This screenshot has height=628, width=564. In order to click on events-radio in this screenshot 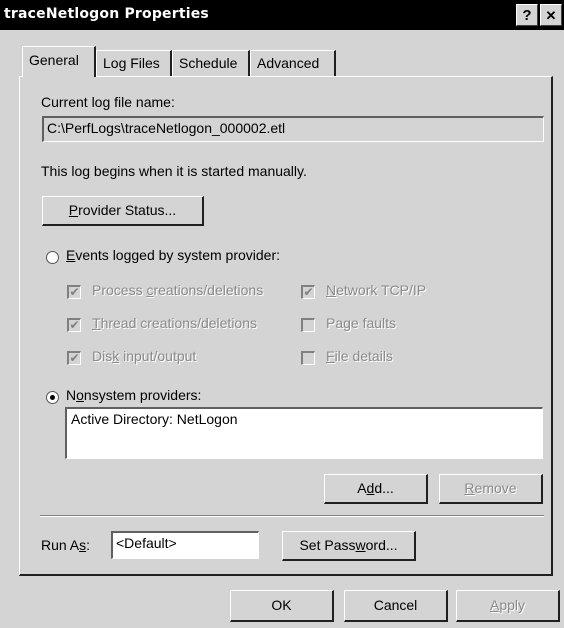, I will do `click(52, 257)`.